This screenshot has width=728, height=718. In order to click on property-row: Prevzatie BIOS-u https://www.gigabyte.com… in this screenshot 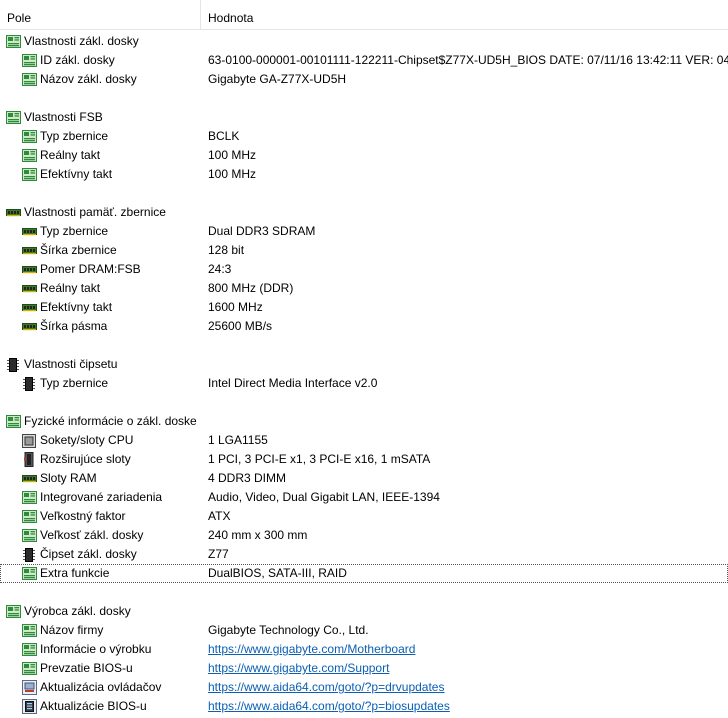, I will do `click(364, 668)`.